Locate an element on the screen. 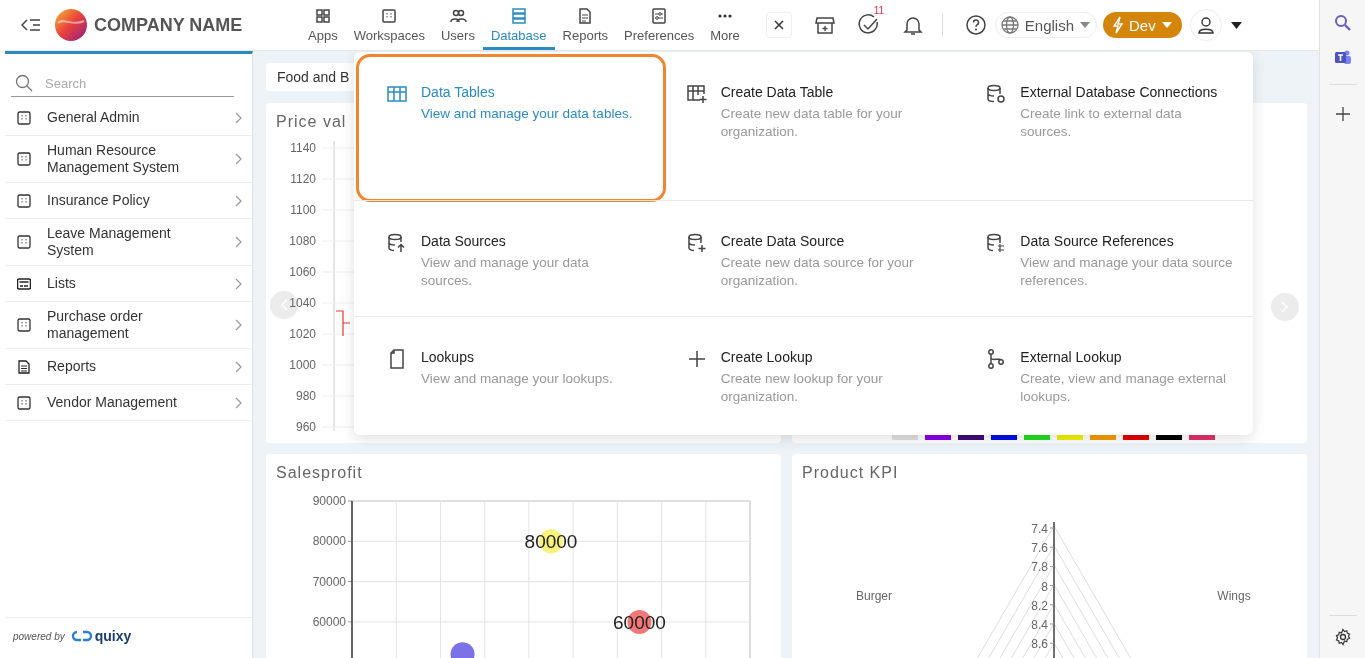 The image size is (1365, 658). add-icon is located at coordinates (1342, 114).